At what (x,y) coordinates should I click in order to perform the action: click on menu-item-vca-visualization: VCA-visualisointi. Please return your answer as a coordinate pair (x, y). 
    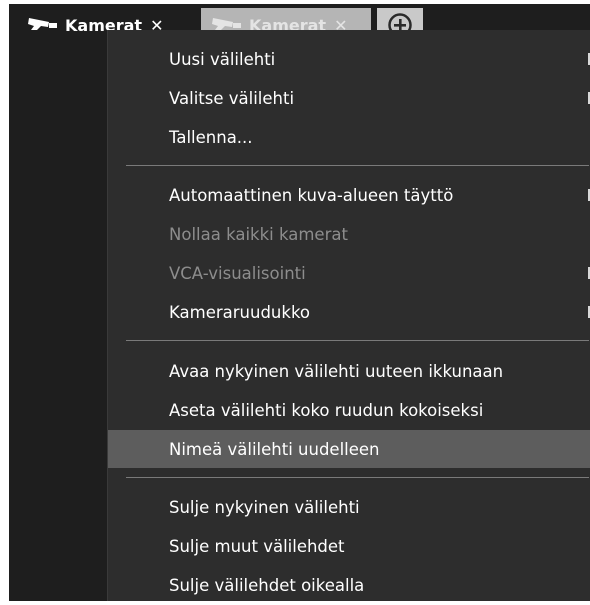
    Looking at the image, I should click on (349, 273).